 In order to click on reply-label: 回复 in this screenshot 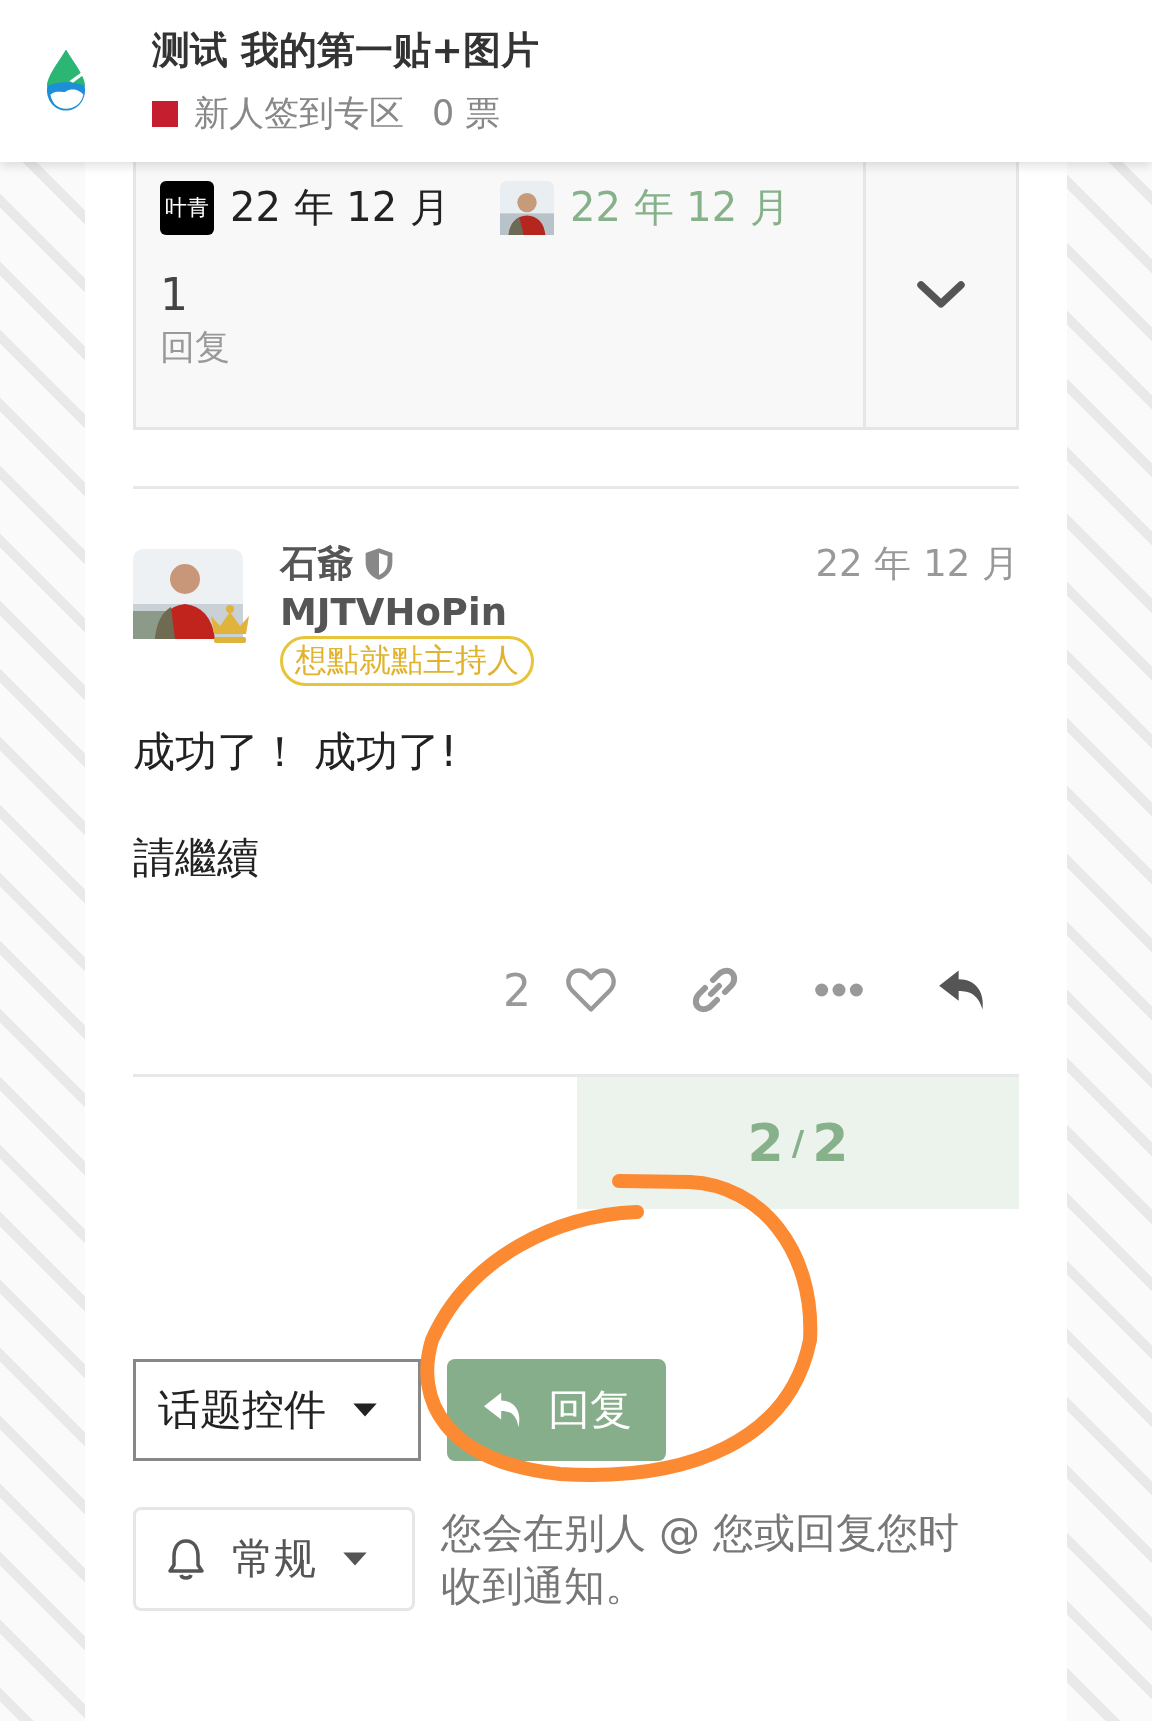, I will do `click(195, 347)`.